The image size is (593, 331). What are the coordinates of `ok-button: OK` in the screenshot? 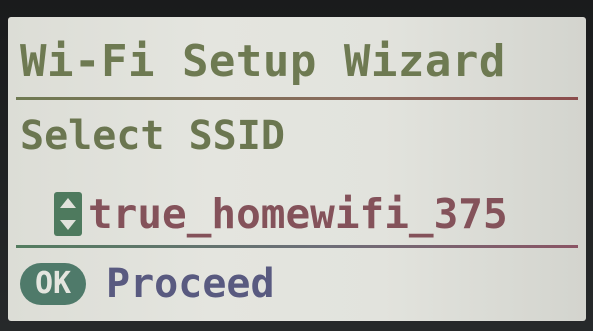 It's located at (53, 284).